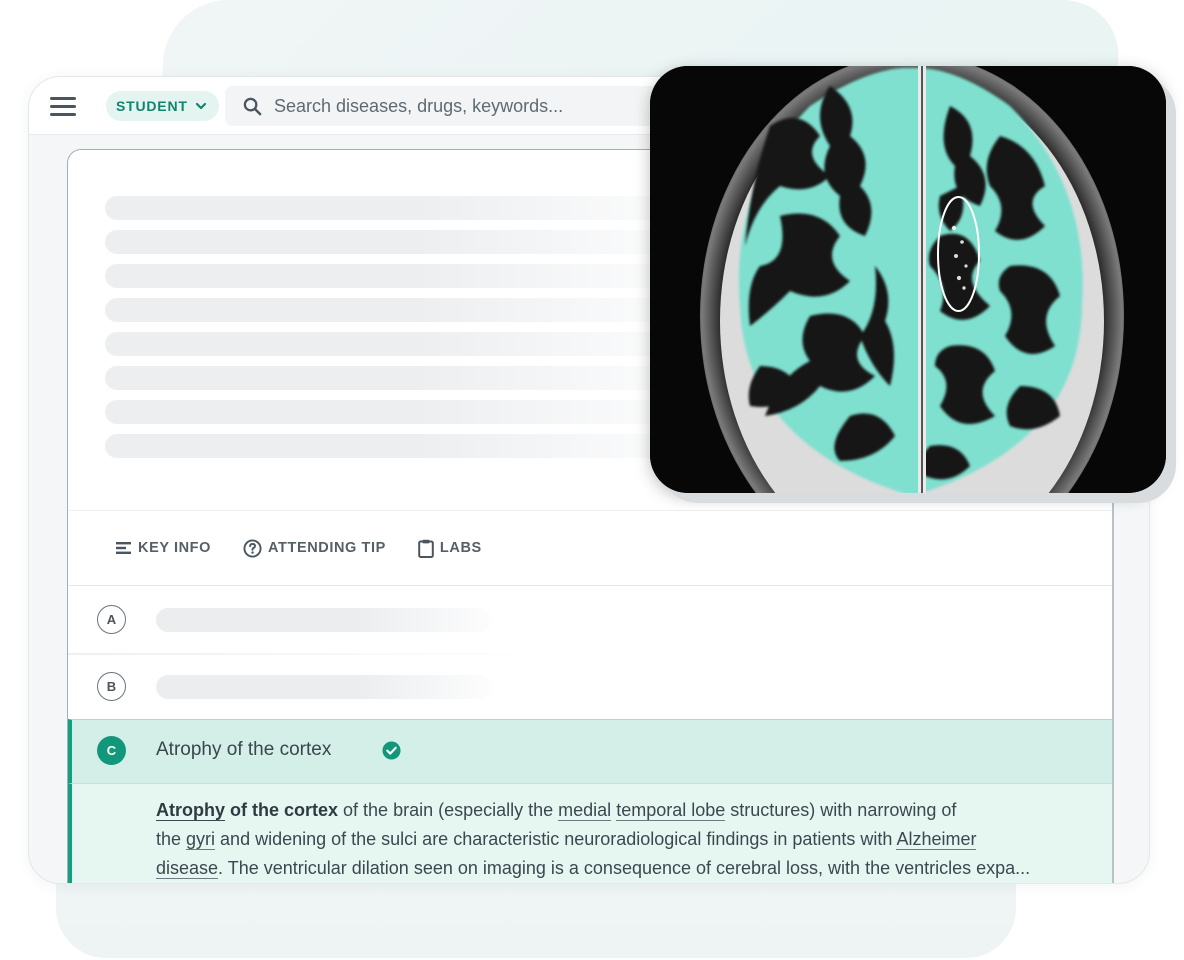 This screenshot has height=960, width=1184. What do you see at coordinates (252, 548) in the screenshot?
I see `question-circle-icon` at bounding box center [252, 548].